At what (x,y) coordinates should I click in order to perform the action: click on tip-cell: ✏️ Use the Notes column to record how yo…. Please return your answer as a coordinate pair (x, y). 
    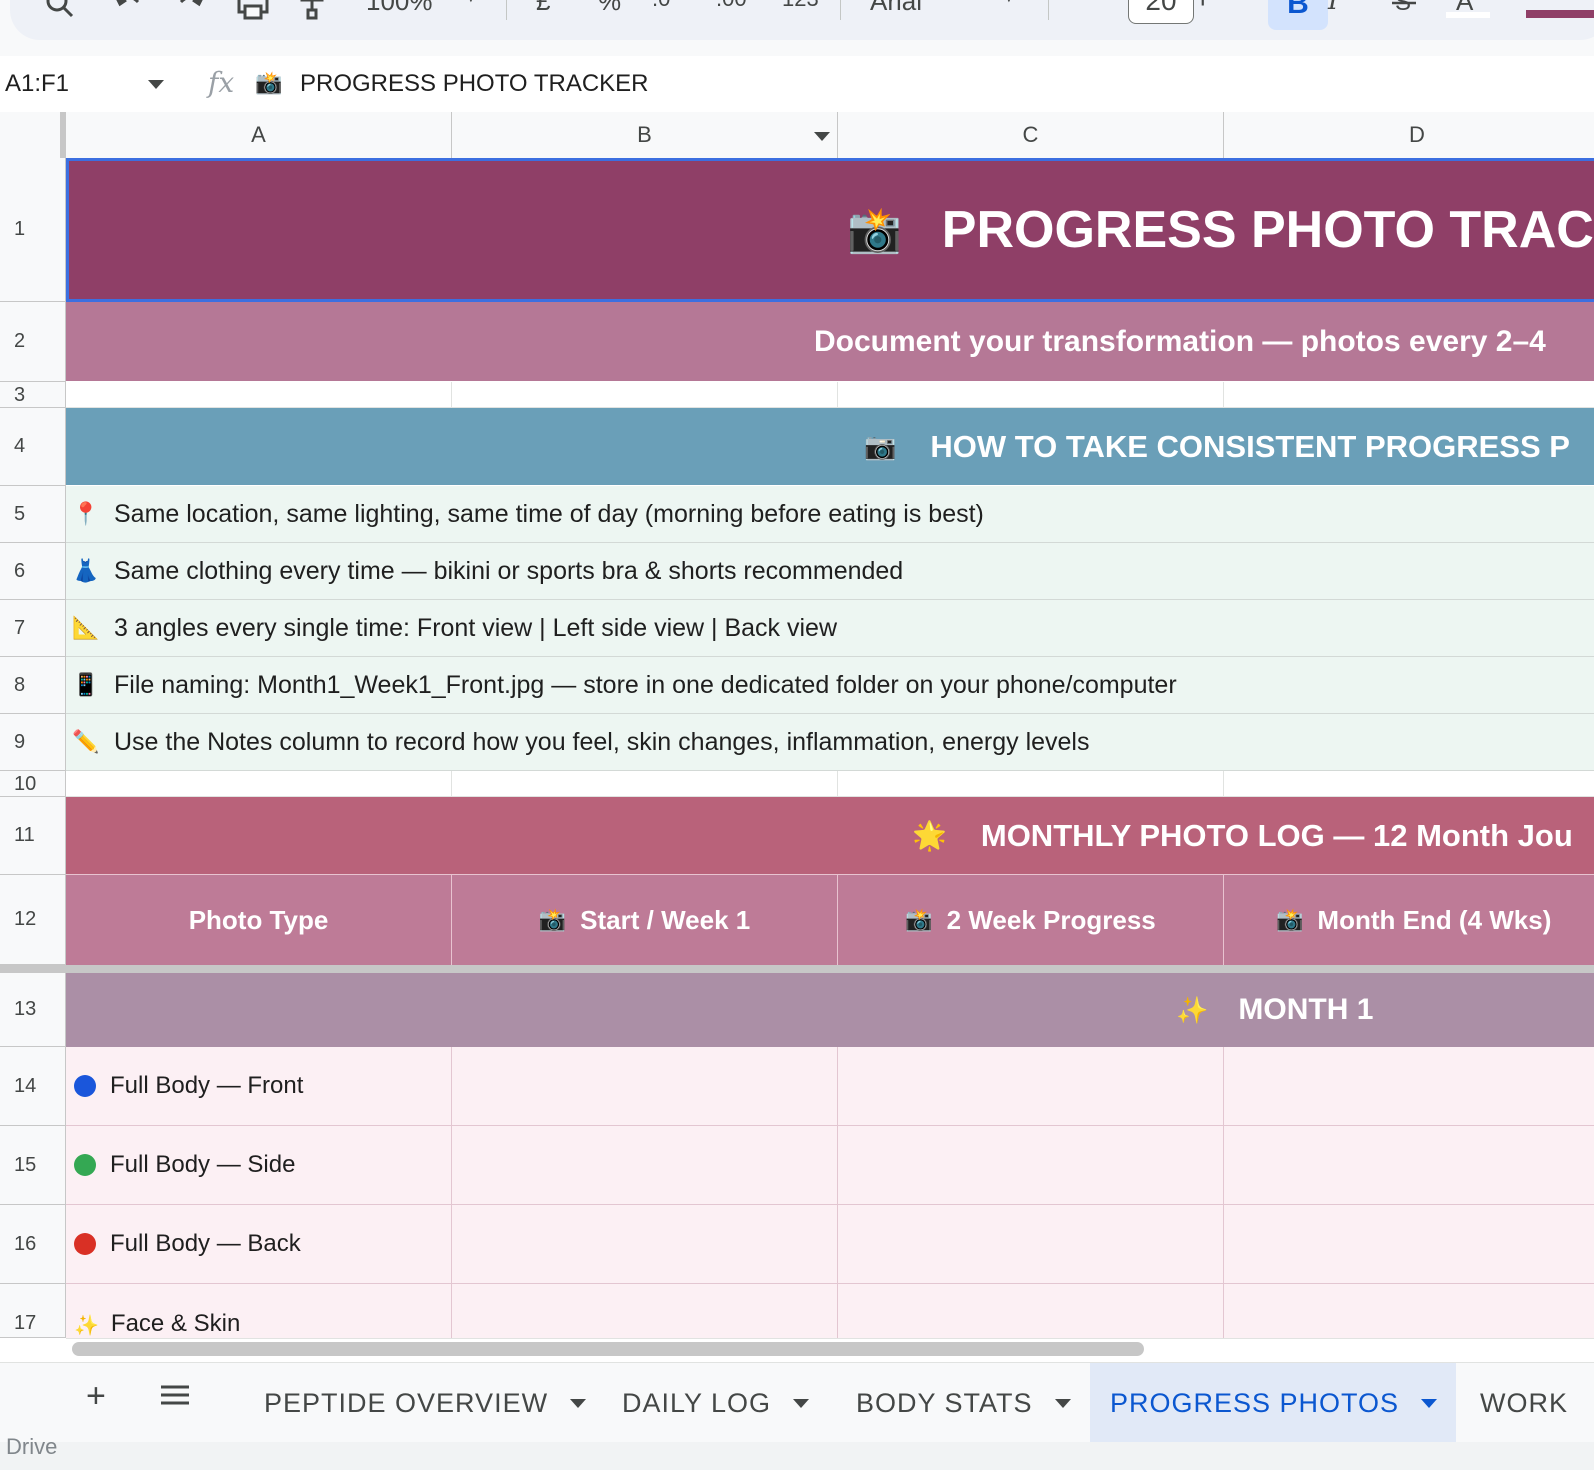
    Looking at the image, I should click on (830, 742).